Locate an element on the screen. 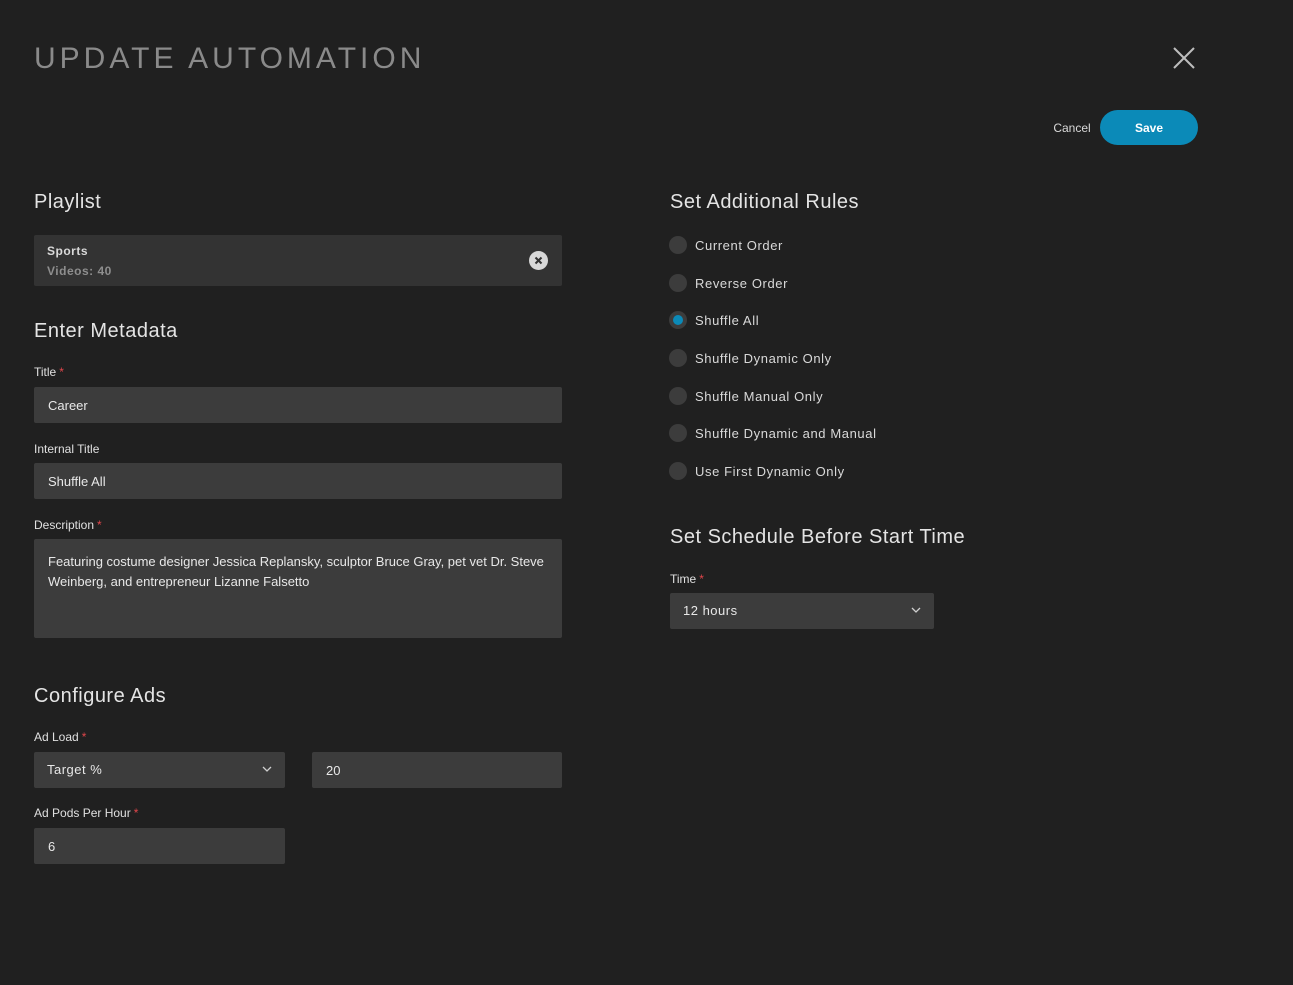  cancel-button: Cancel is located at coordinates (1072, 127).